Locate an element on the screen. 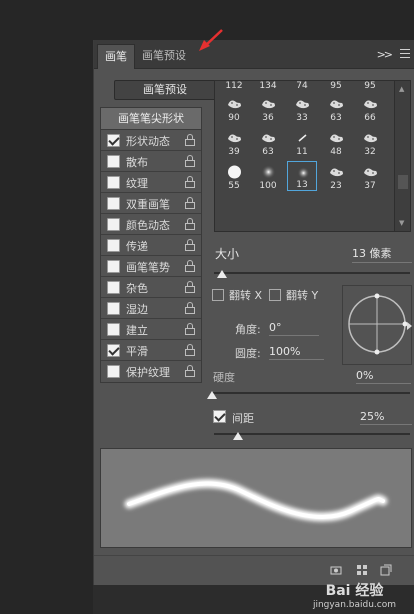 Image resolution: width=414 pixels, height=614 pixels. brush-tip-cell: 36 is located at coordinates (268, 108).